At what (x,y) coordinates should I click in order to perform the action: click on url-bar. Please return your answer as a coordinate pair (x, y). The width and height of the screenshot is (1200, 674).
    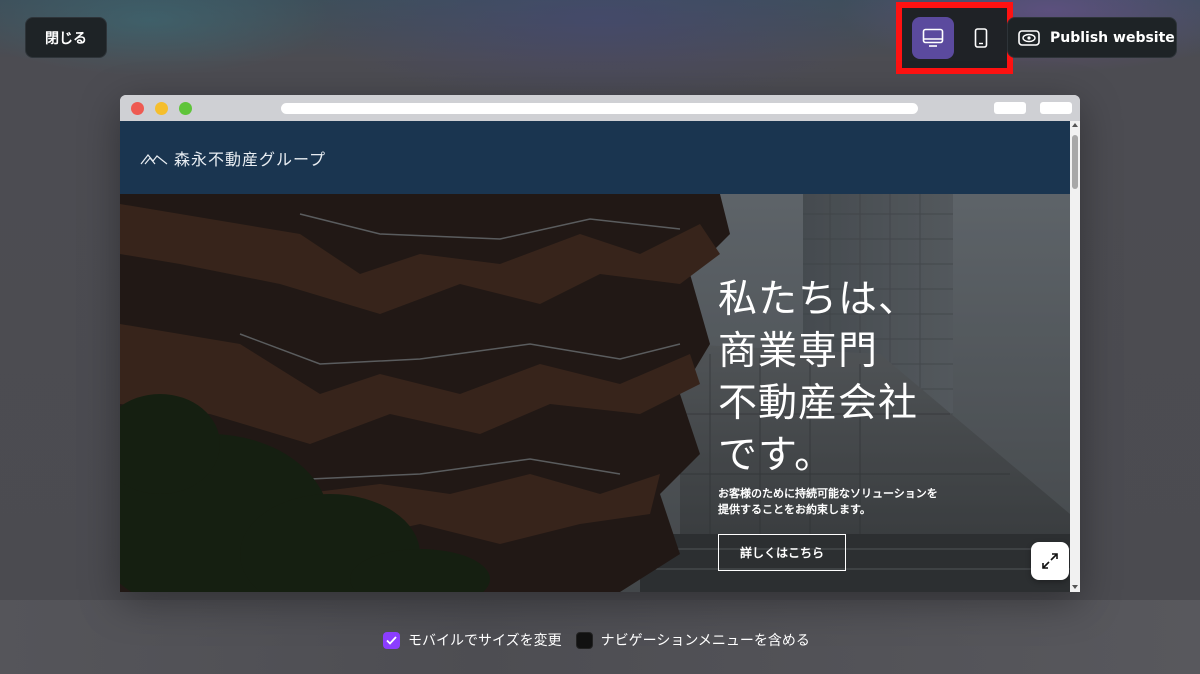
    Looking at the image, I should click on (599, 108).